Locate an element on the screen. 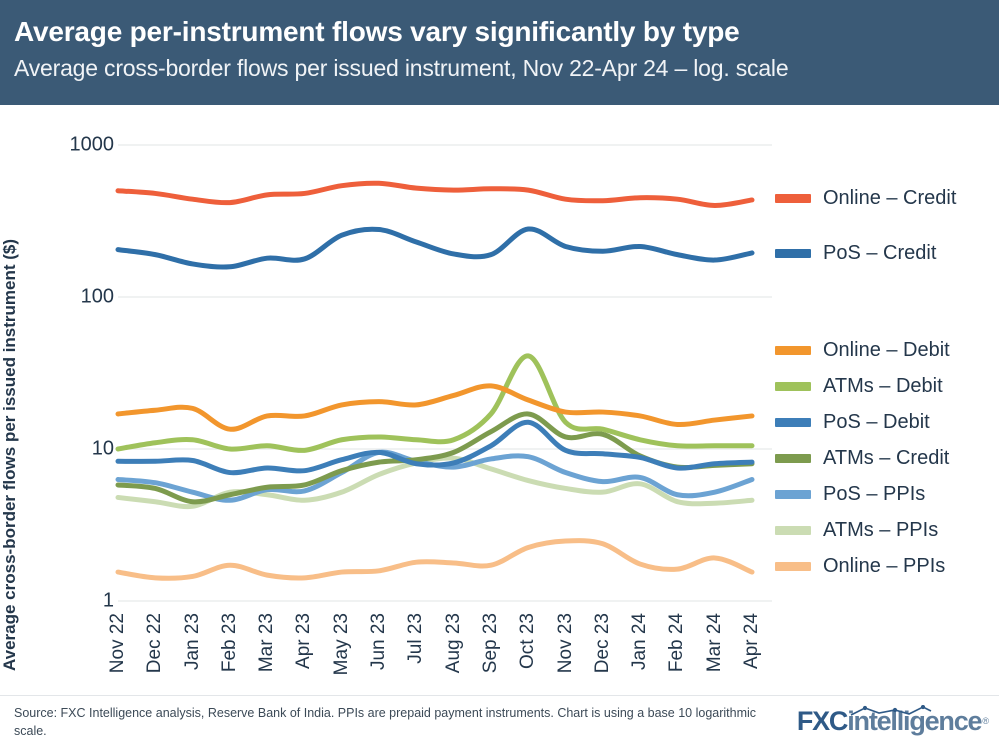  legend-swatch-pos-debit is located at coordinates (793, 422).